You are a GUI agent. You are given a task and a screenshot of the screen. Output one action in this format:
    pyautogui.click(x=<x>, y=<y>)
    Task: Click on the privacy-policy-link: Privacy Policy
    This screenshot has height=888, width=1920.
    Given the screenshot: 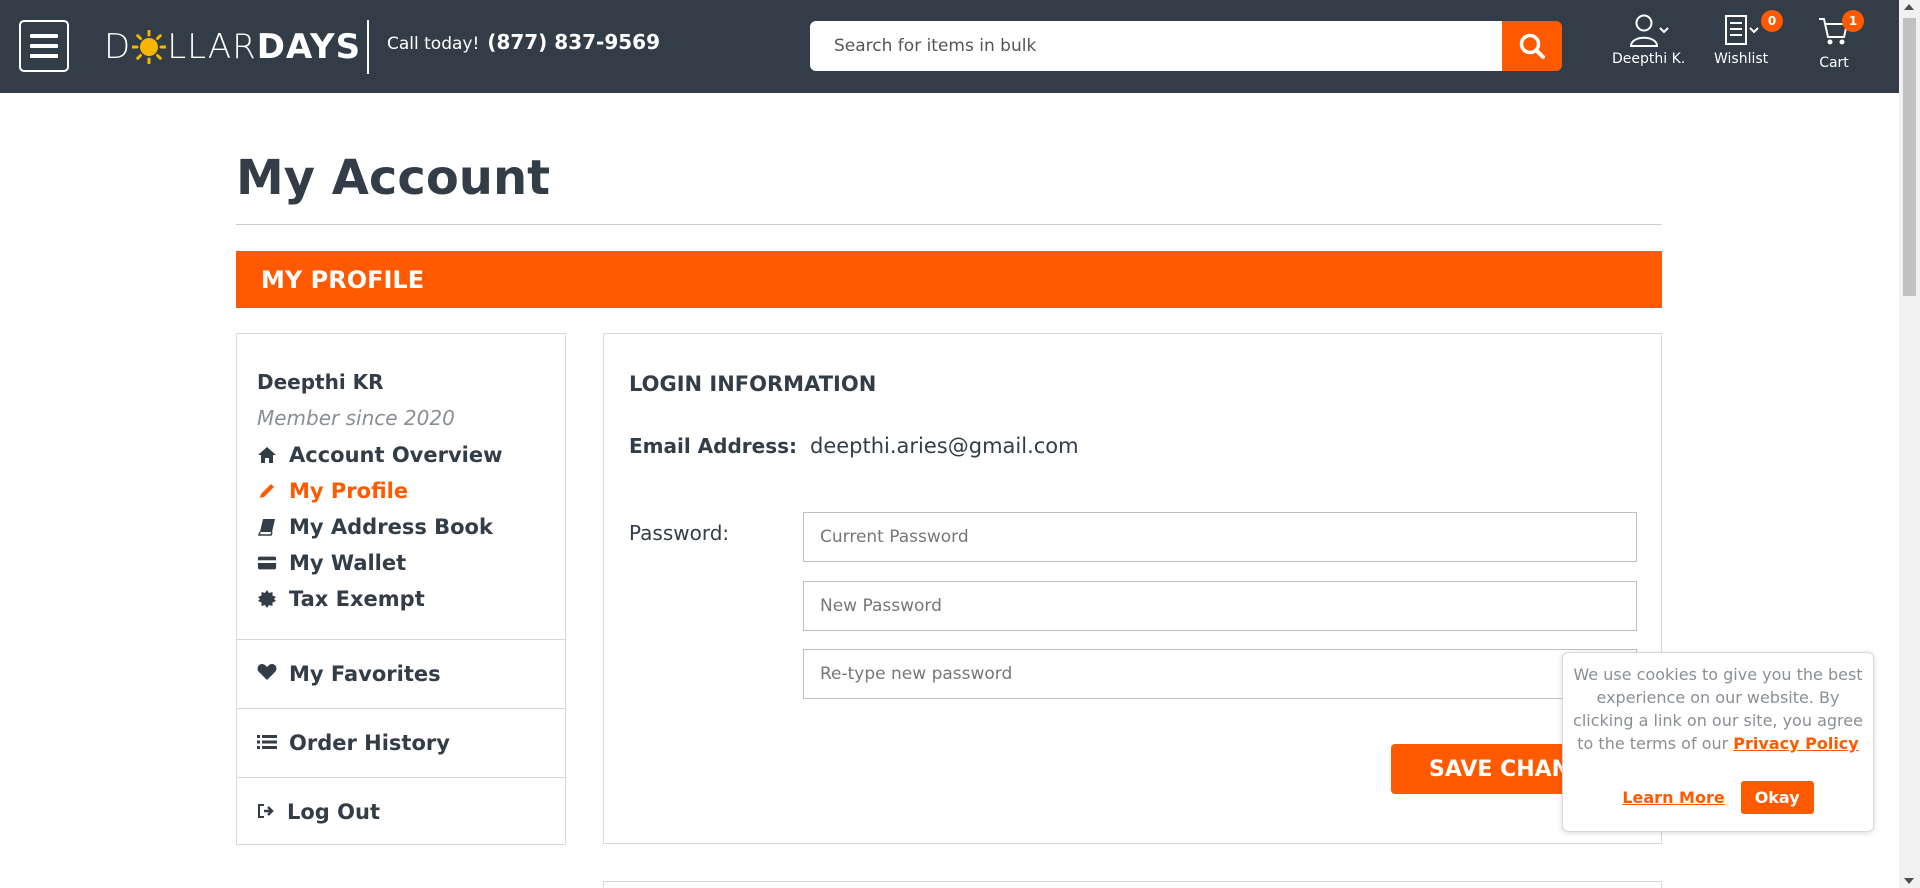 What is the action you would take?
    pyautogui.click(x=1795, y=743)
    